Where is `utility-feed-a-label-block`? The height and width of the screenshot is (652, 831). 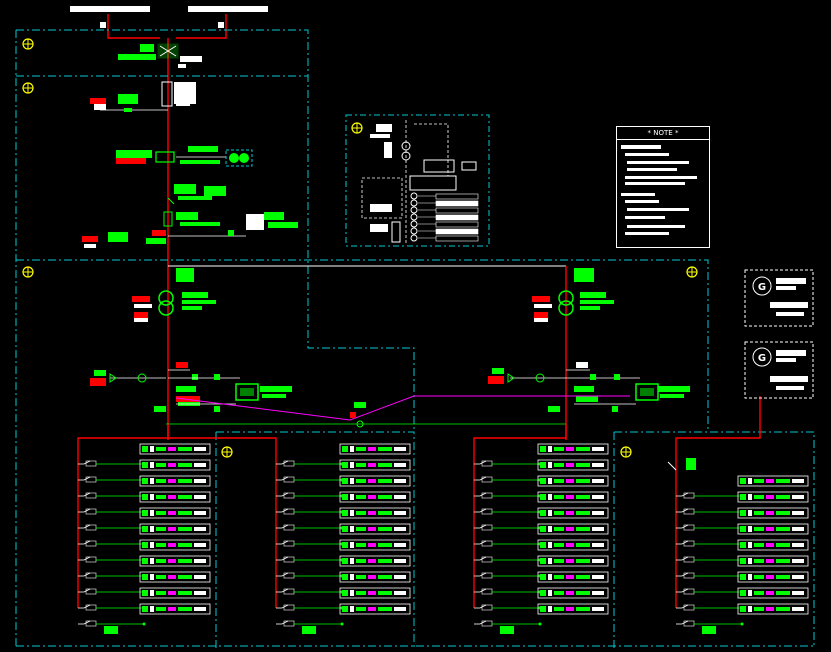 utility-feed-a-label-block is located at coordinates (110, 9).